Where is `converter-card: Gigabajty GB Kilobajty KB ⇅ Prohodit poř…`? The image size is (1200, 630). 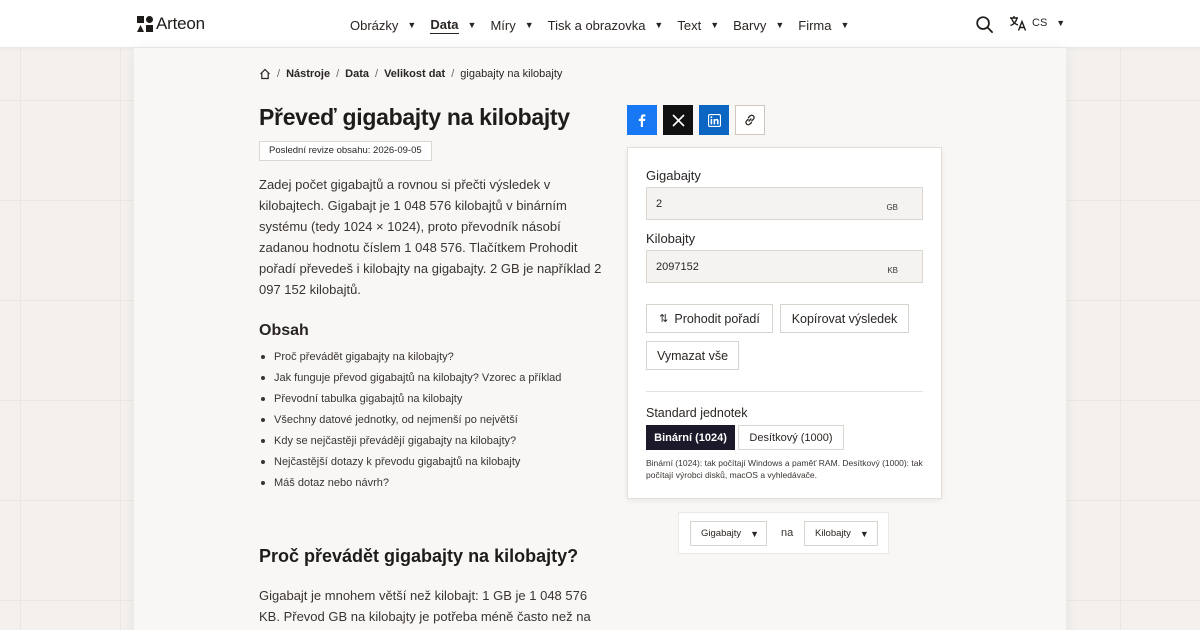 converter-card: Gigabajty GB Kilobajty KB ⇅ Prohodit poř… is located at coordinates (784, 323).